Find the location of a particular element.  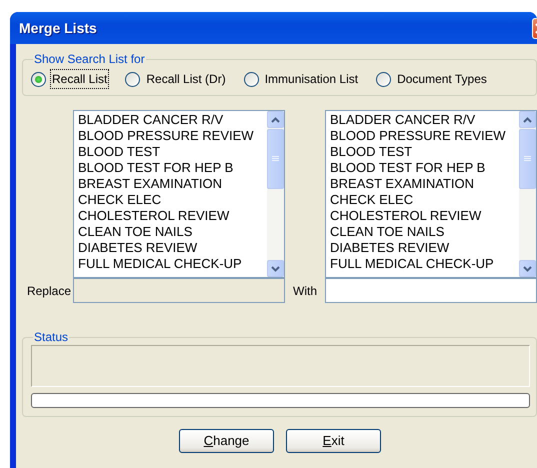

group-title: Show Search List for is located at coordinates (89, 59).